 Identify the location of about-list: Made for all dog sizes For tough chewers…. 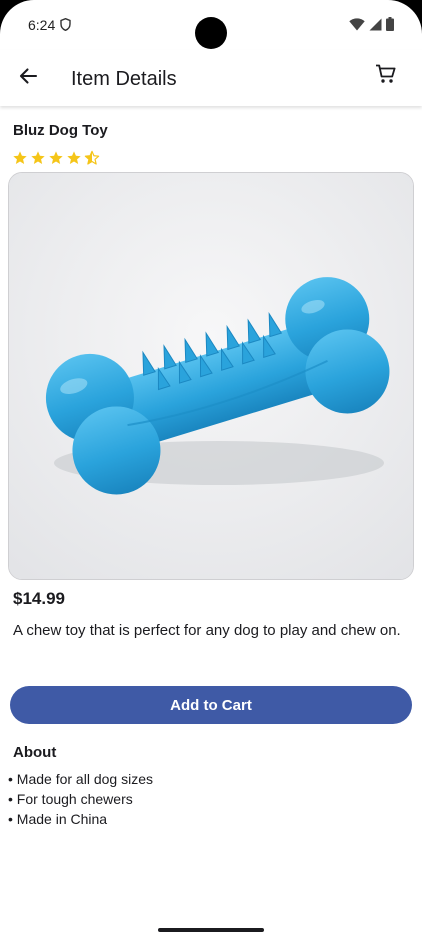
(80, 799).